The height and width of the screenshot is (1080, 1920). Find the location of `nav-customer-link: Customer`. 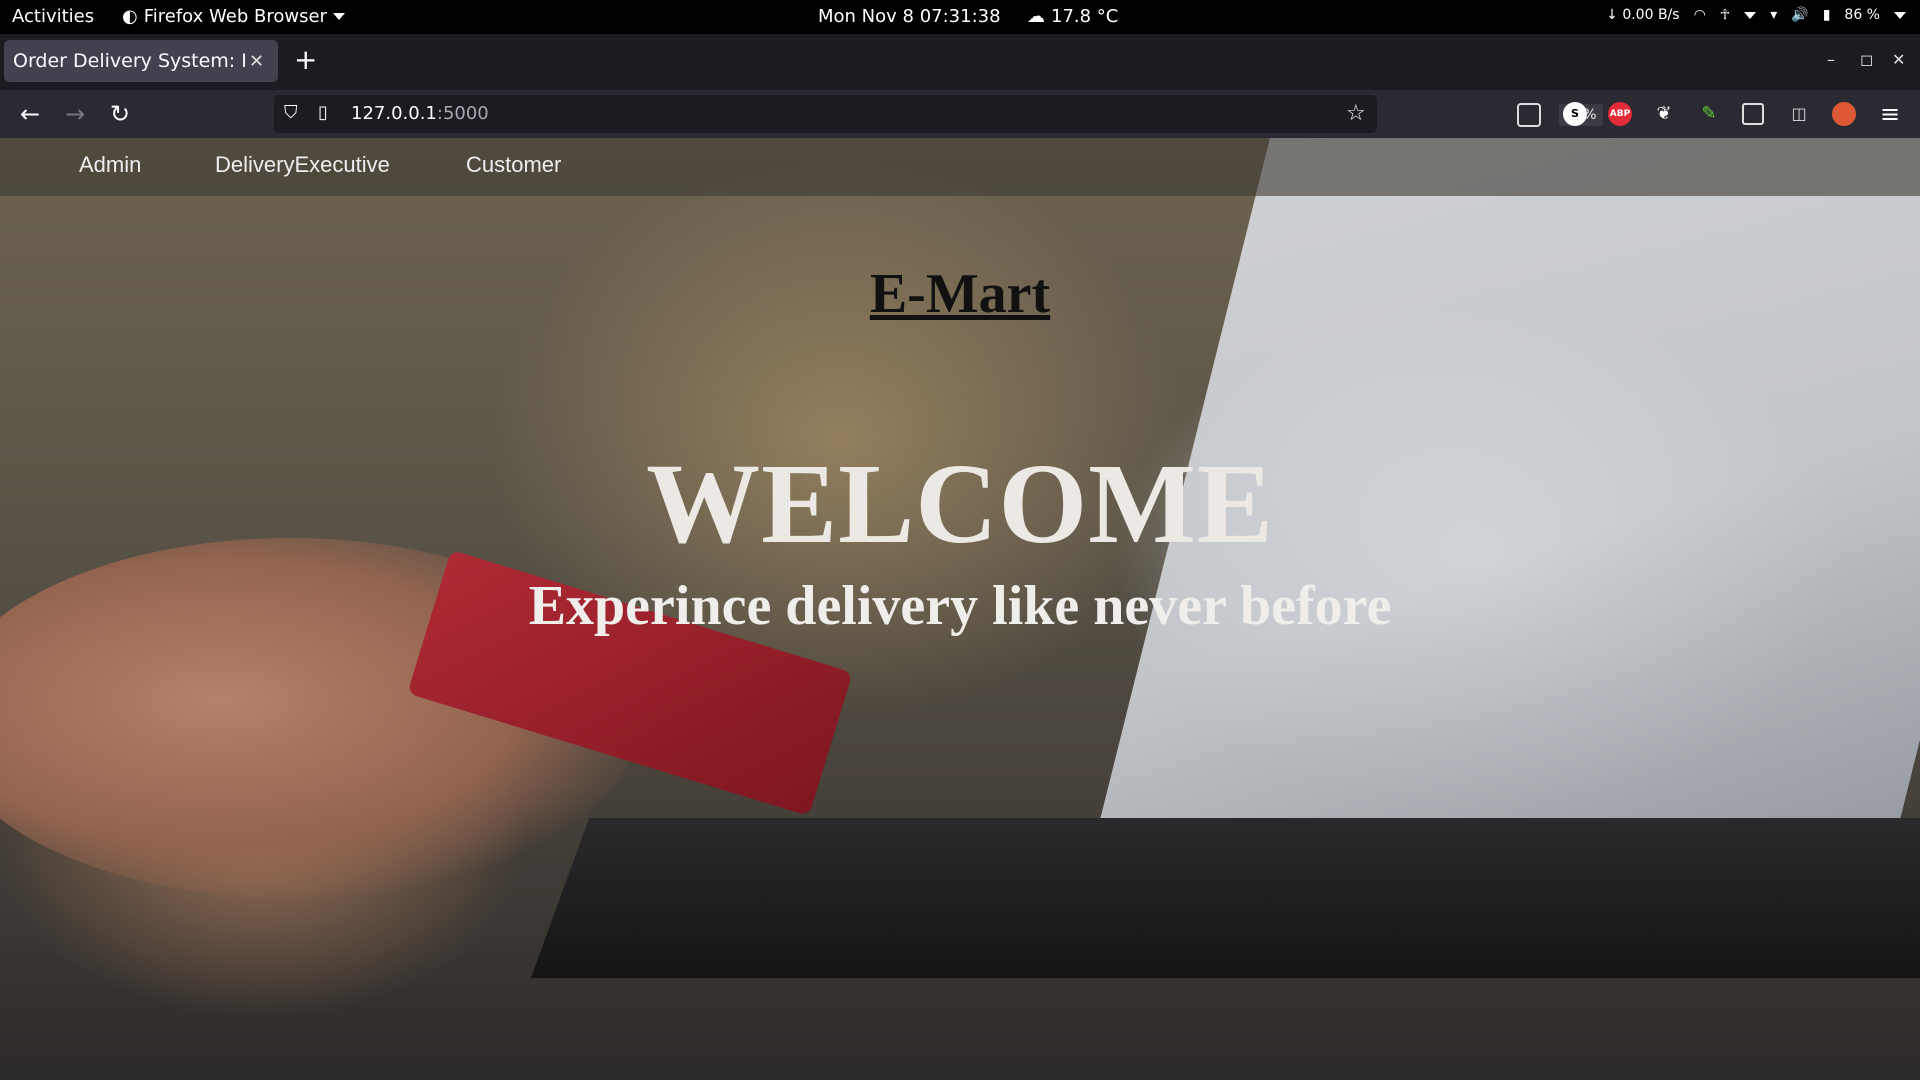

nav-customer-link: Customer is located at coordinates (513, 165).